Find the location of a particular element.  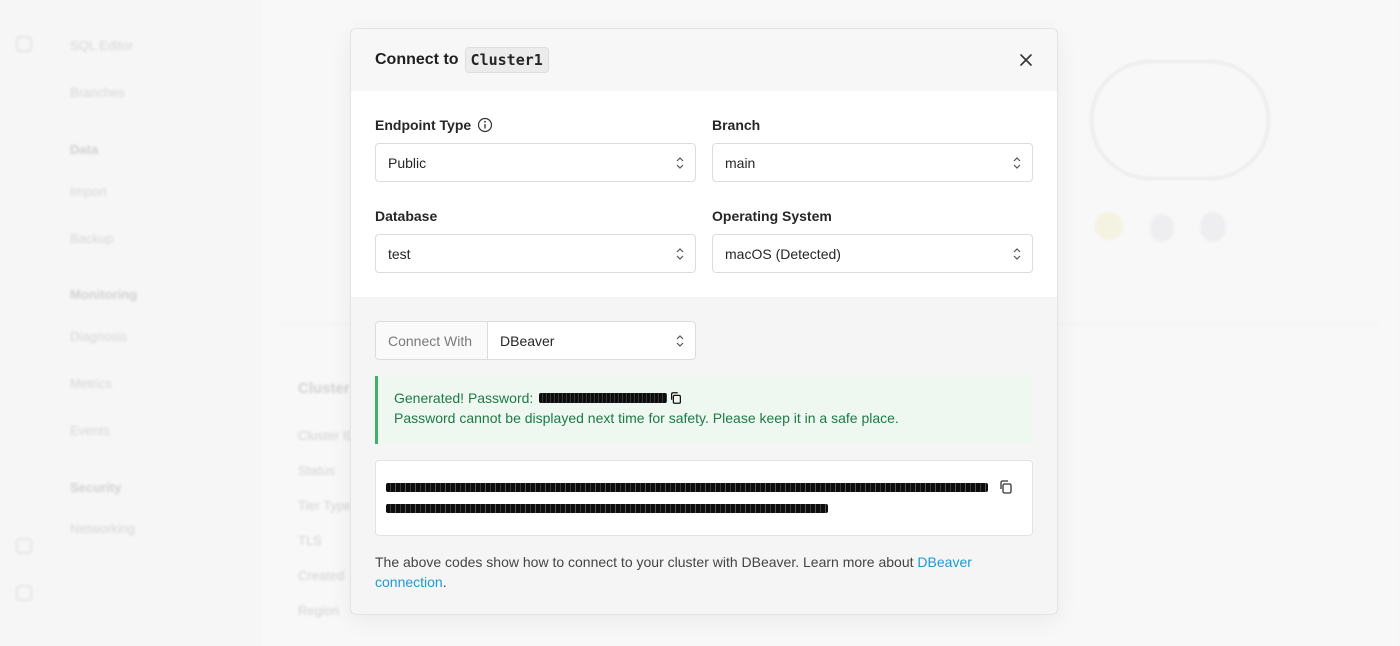

connect-with-value: DBeaver is located at coordinates (527, 340).